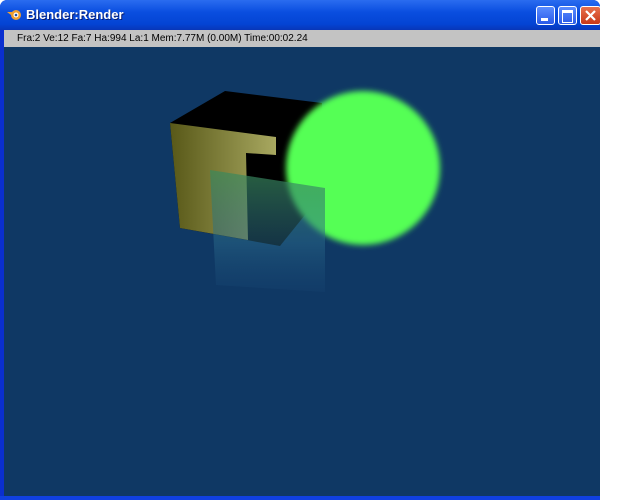 This screenshot has height=502, width=640. I want to click on minimize-icon, so click(544, 19).